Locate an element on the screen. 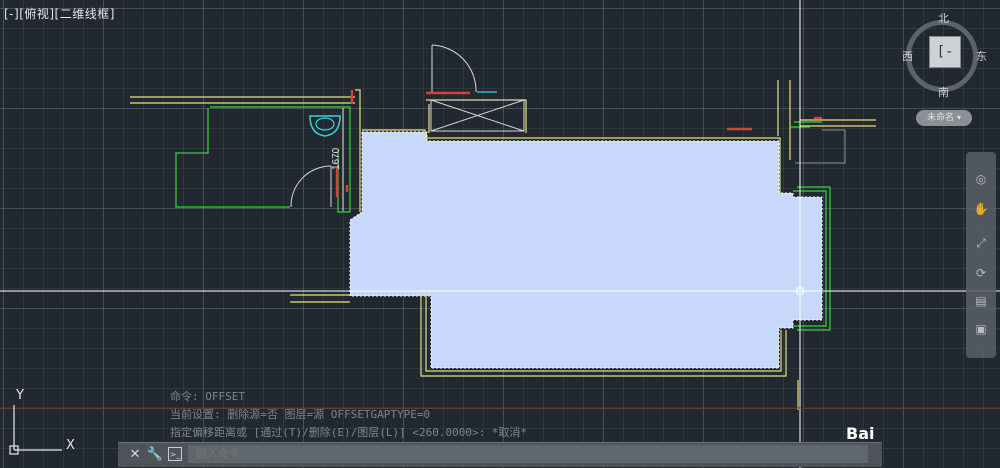 This screenshot has height=468, width=1000. ucs-selector: 未命名 ▾ is located at coordinates (944, 118).